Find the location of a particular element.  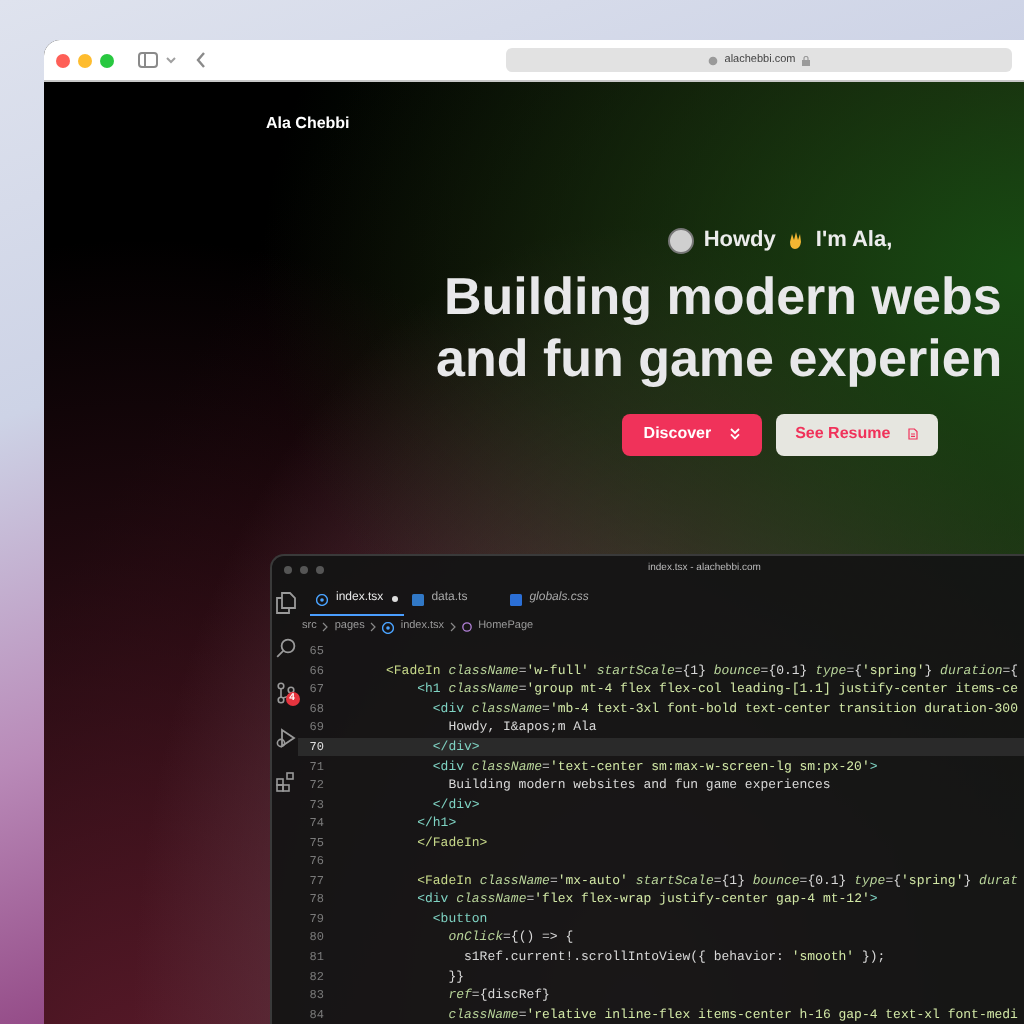

globe-icon is located at coordinates (713, 60).